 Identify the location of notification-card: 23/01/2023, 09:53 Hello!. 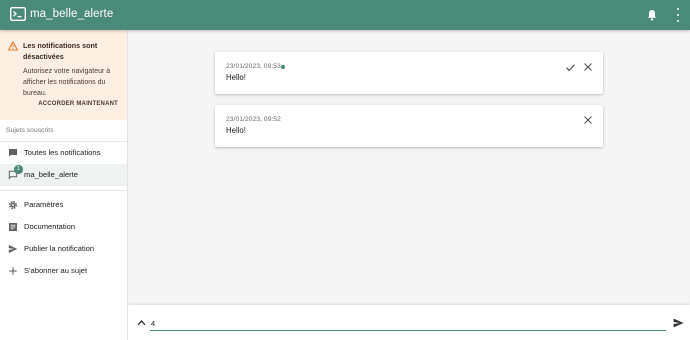
(409, 73).